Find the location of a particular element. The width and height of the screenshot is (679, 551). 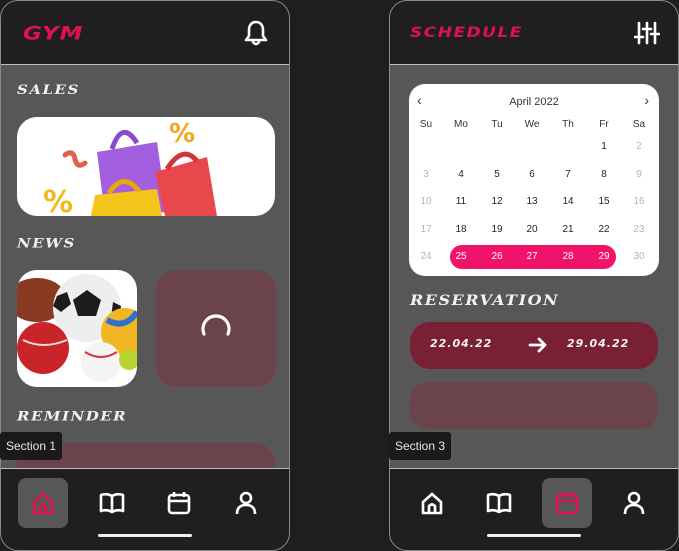

calendar-day: 28 is located at coordinates (568, 257).